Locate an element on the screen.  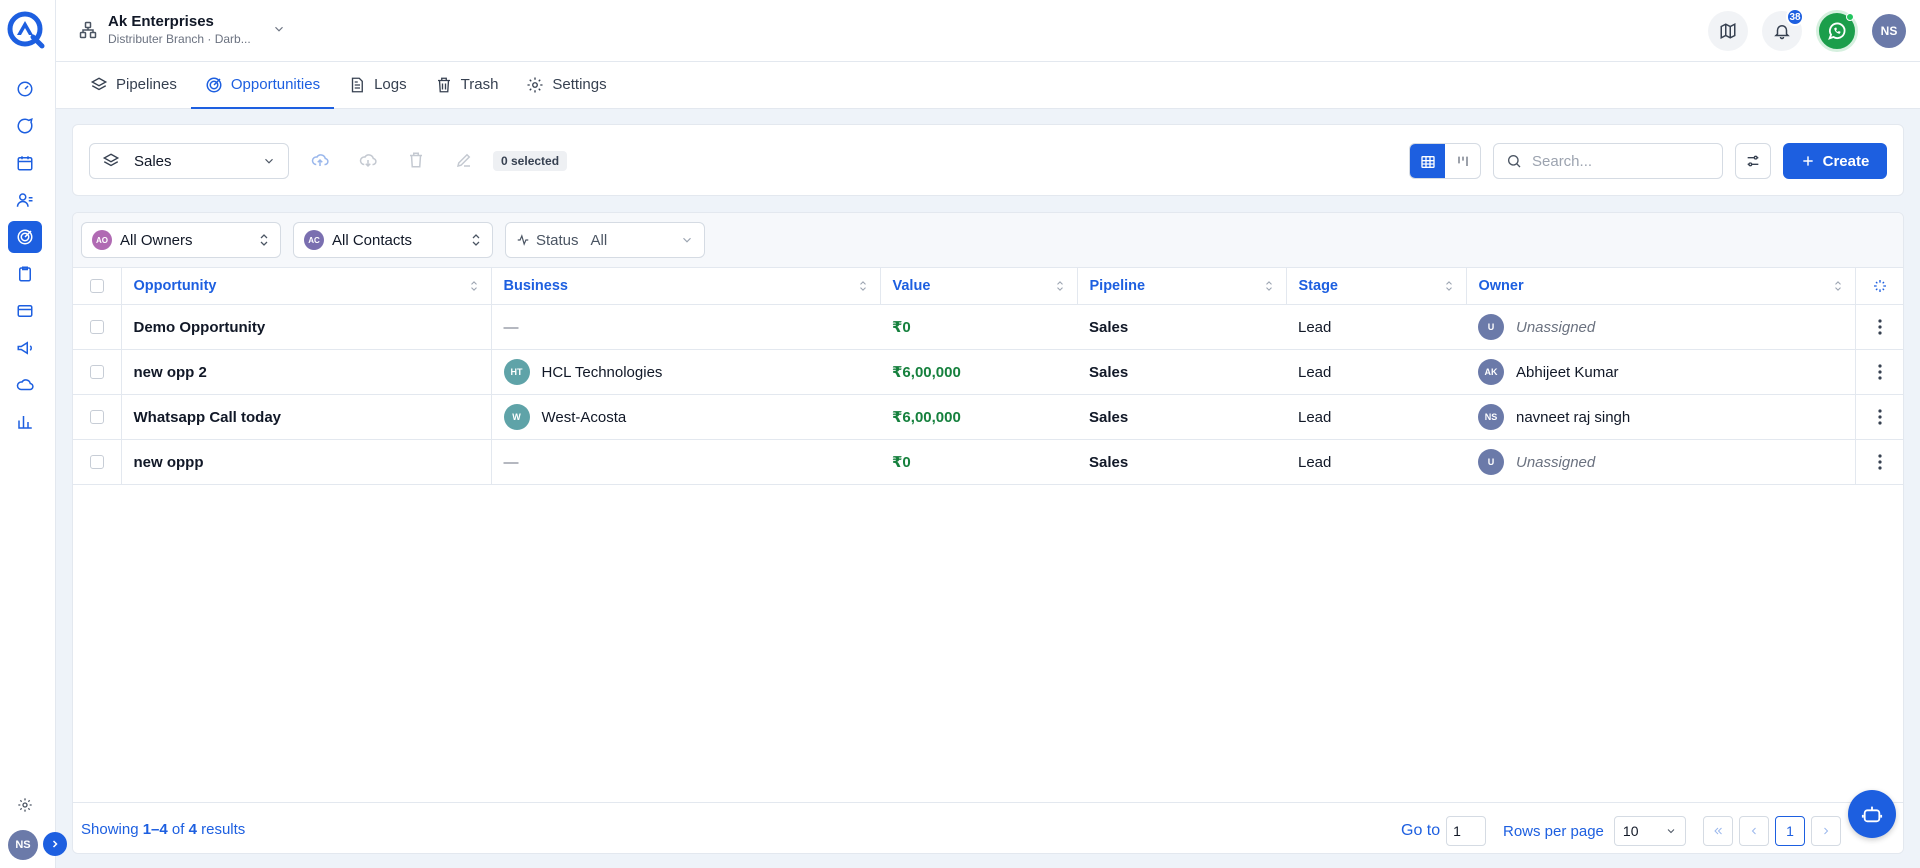
rows-per-page-value: 10 is located at coordinates (1630, 831).